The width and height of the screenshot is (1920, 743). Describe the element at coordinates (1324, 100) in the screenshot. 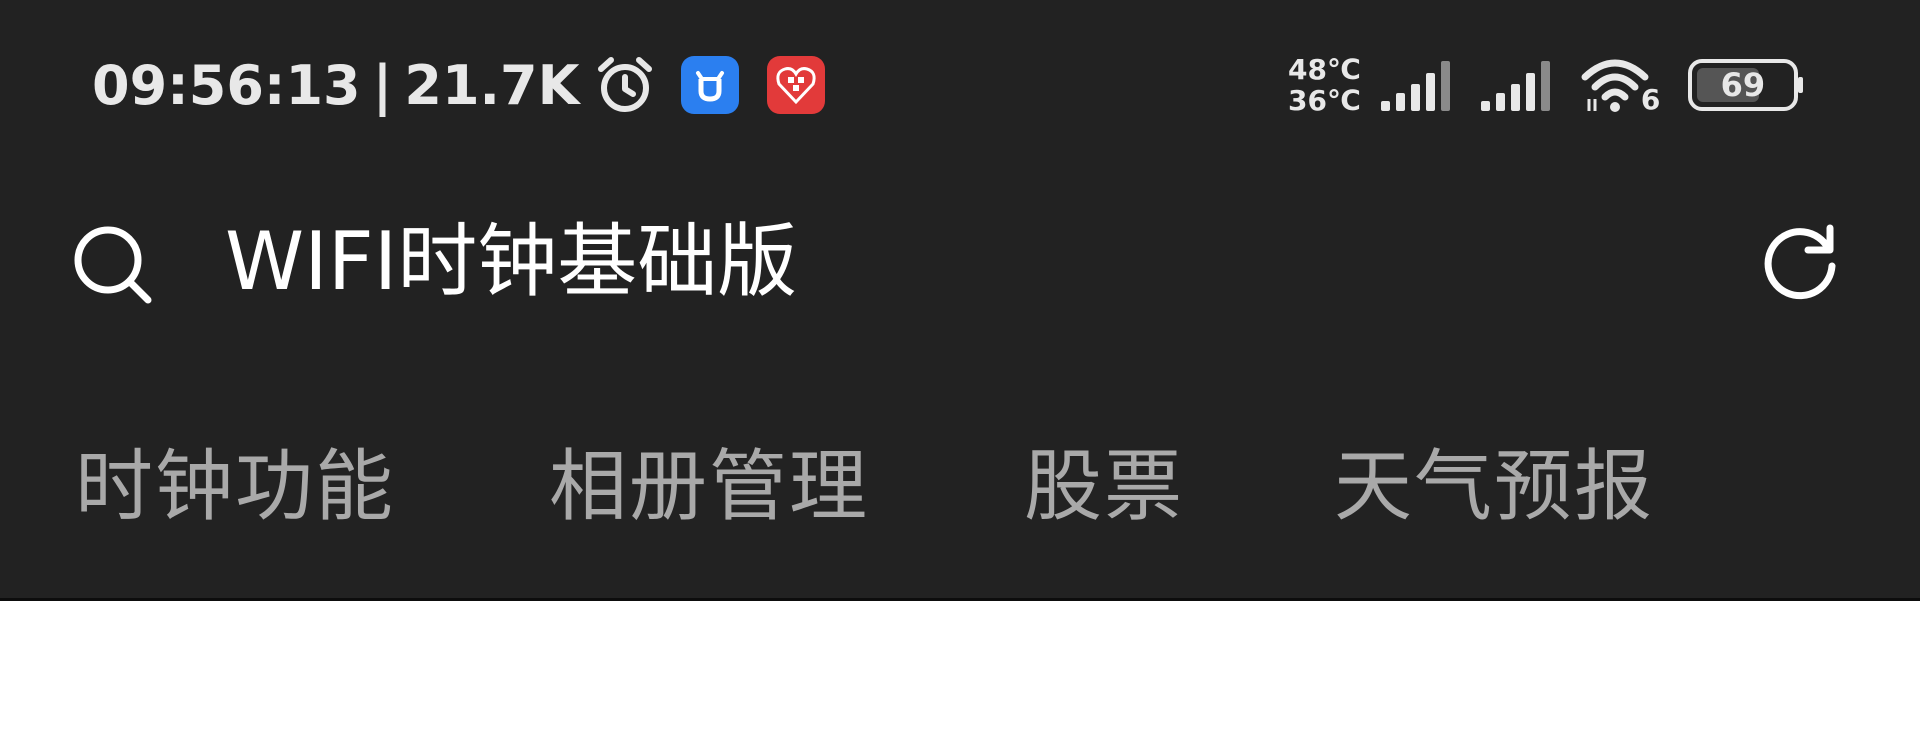

I see `temperature-low: 36℃` at that location.